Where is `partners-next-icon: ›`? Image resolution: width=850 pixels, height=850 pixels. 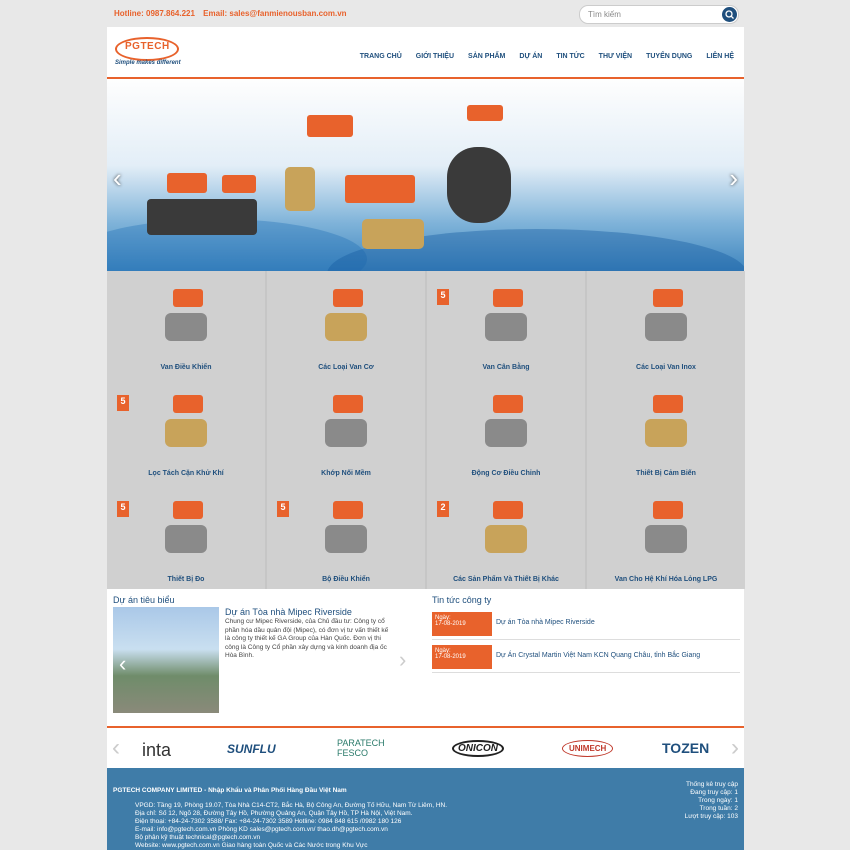
partners-next-icon: › is located at coordinates (735, 748).